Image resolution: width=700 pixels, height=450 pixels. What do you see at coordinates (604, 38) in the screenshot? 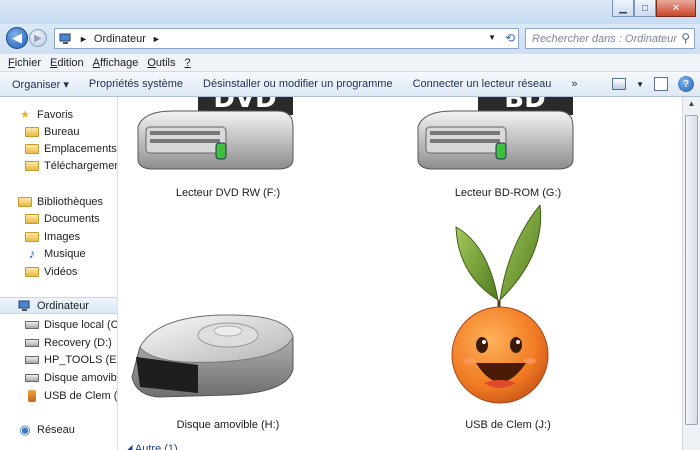
I see `search-placeholder: Rechercher dans : Ordinateur` at bounding box center [604, 38].